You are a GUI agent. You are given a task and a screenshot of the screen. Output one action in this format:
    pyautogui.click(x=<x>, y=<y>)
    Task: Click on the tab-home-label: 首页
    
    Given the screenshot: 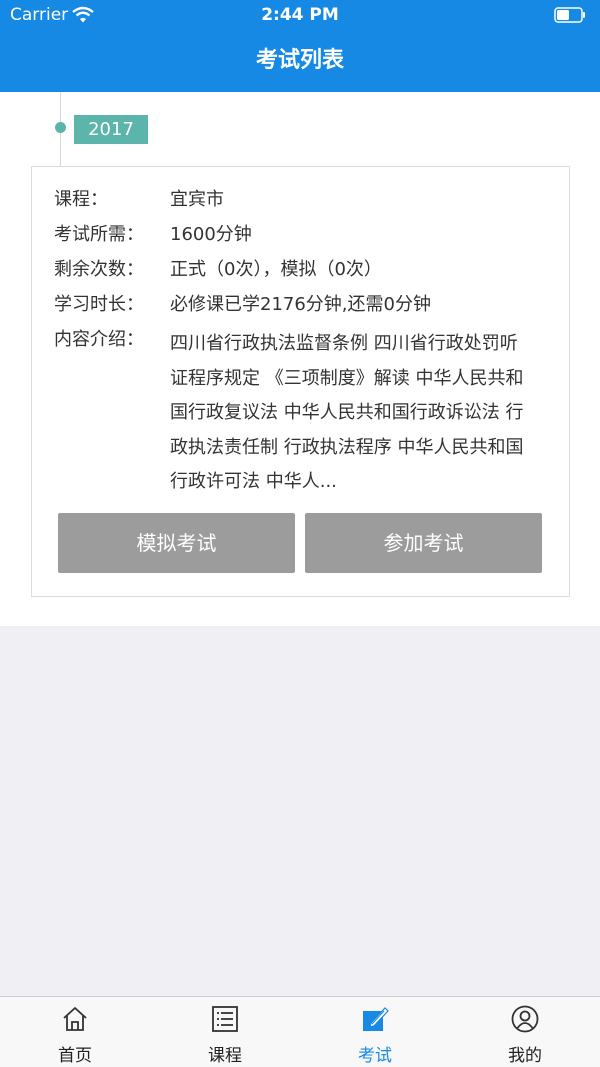 What is the action you would take?
    pyautogui.click(x=75, y=1056)
    